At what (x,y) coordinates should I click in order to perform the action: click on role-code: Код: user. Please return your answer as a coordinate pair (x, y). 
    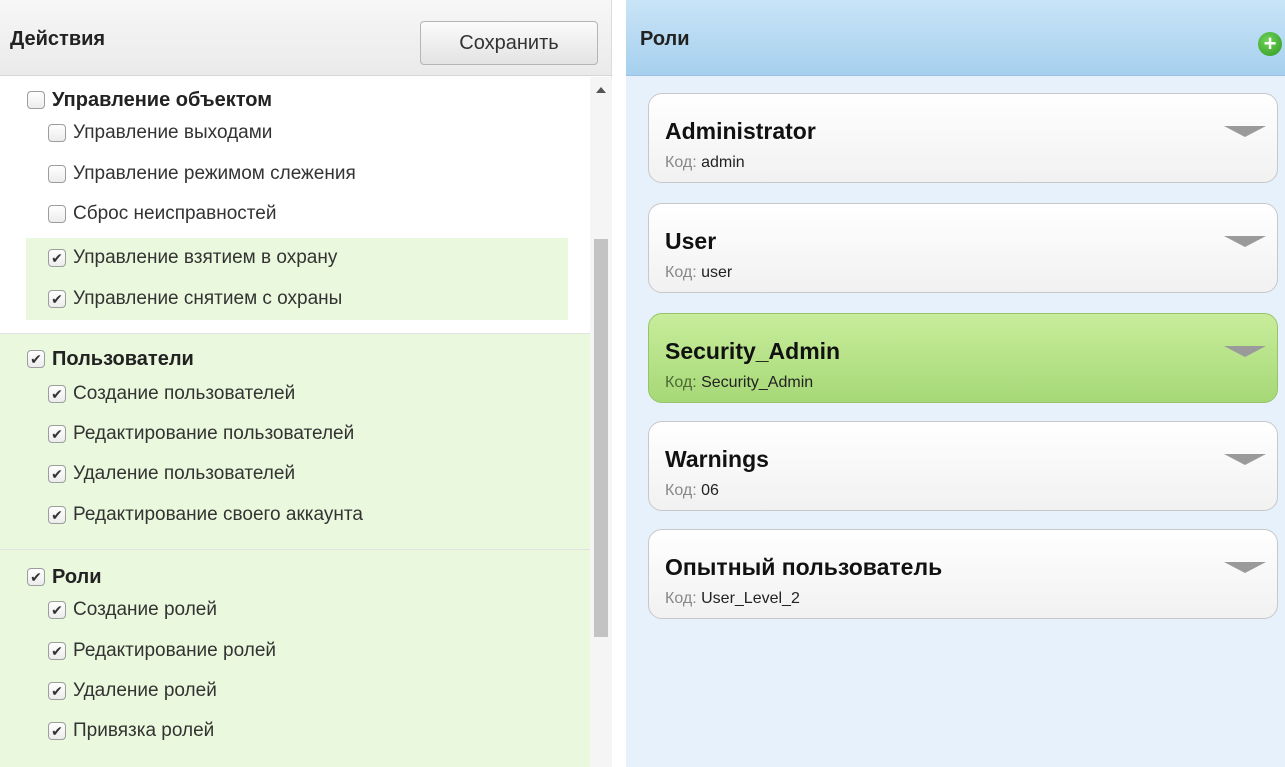
    Looking at the image, I should click on (698, 273).